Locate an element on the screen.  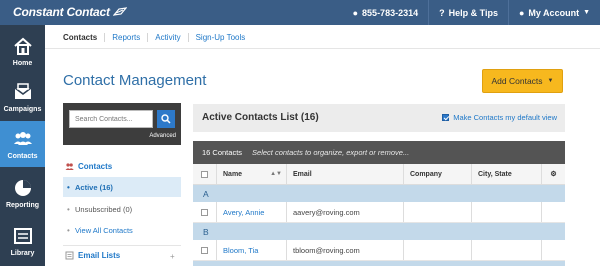
home-icon is located at coordinates (22, 46).